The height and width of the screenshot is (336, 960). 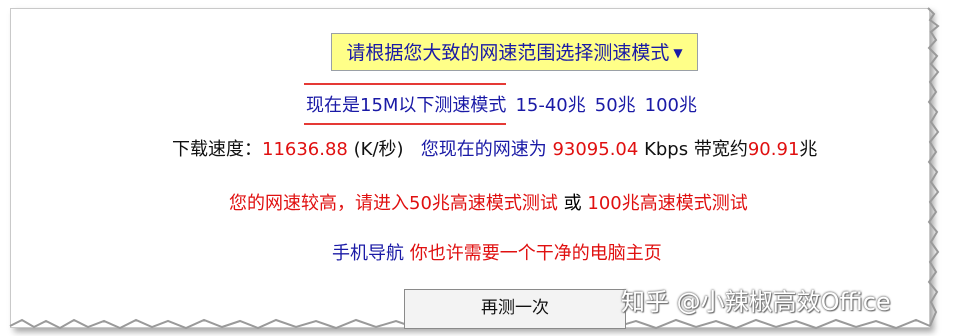 I want to click on kbps-value: 93095.04, so click(x=595, y=149).